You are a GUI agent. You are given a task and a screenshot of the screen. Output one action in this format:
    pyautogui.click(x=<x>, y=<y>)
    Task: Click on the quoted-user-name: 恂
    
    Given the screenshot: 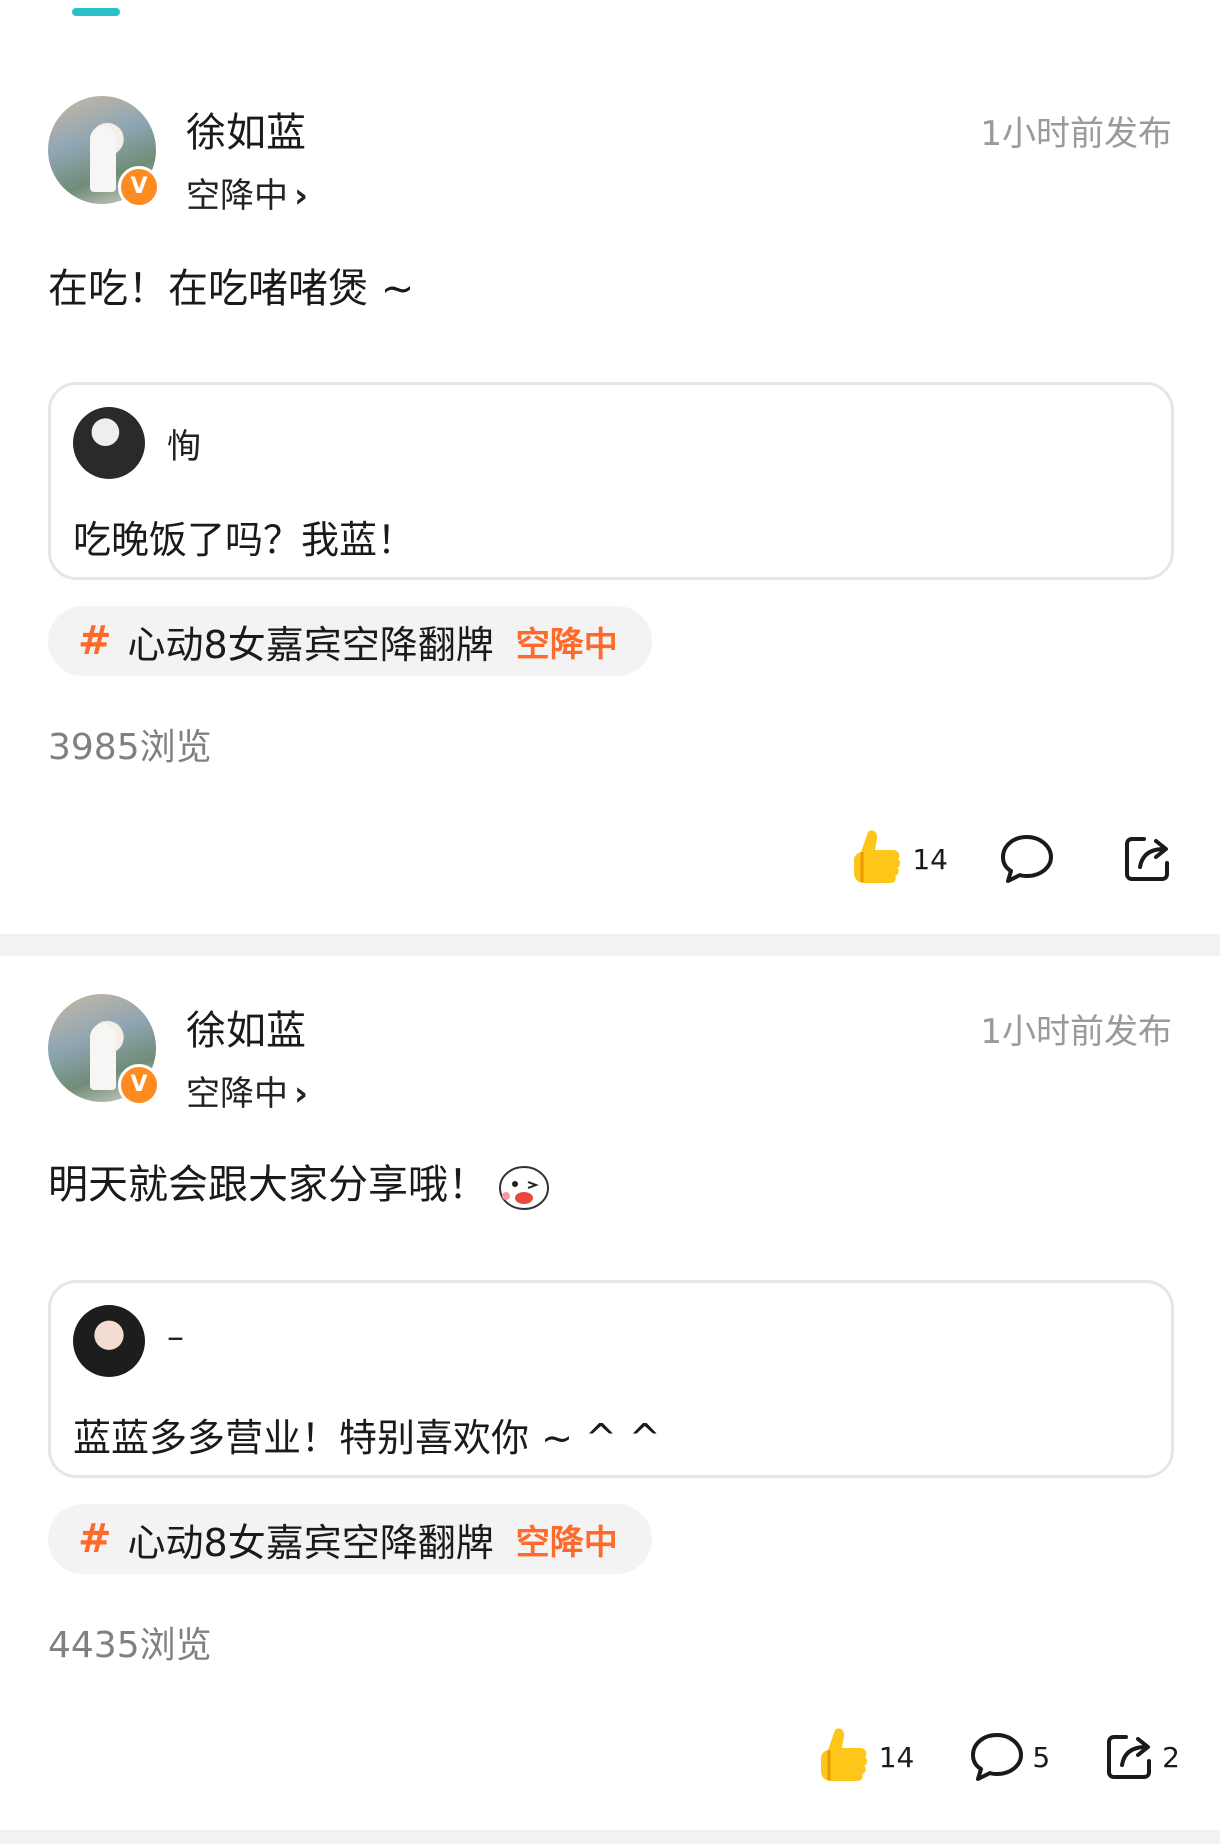 What is the action you would take?
    pyautogui.click(x=184, y=447)
    